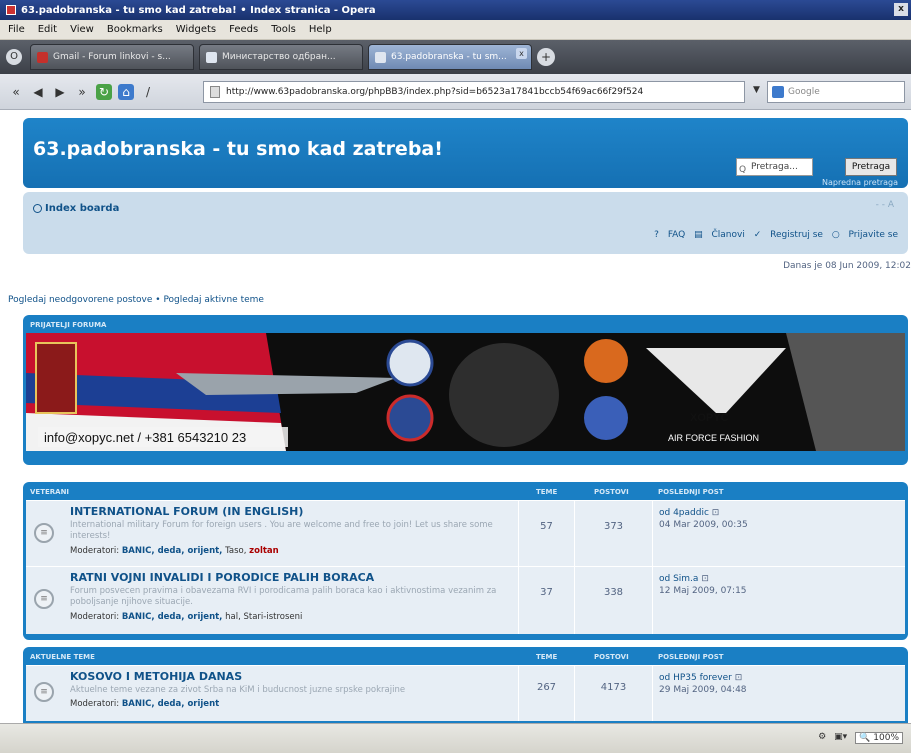 The height and width of the screenshot is (753, 911). Describe the element at coordinates (678, 579) in the screenshot. I see `last-post-author: od Sim.a` at that location.